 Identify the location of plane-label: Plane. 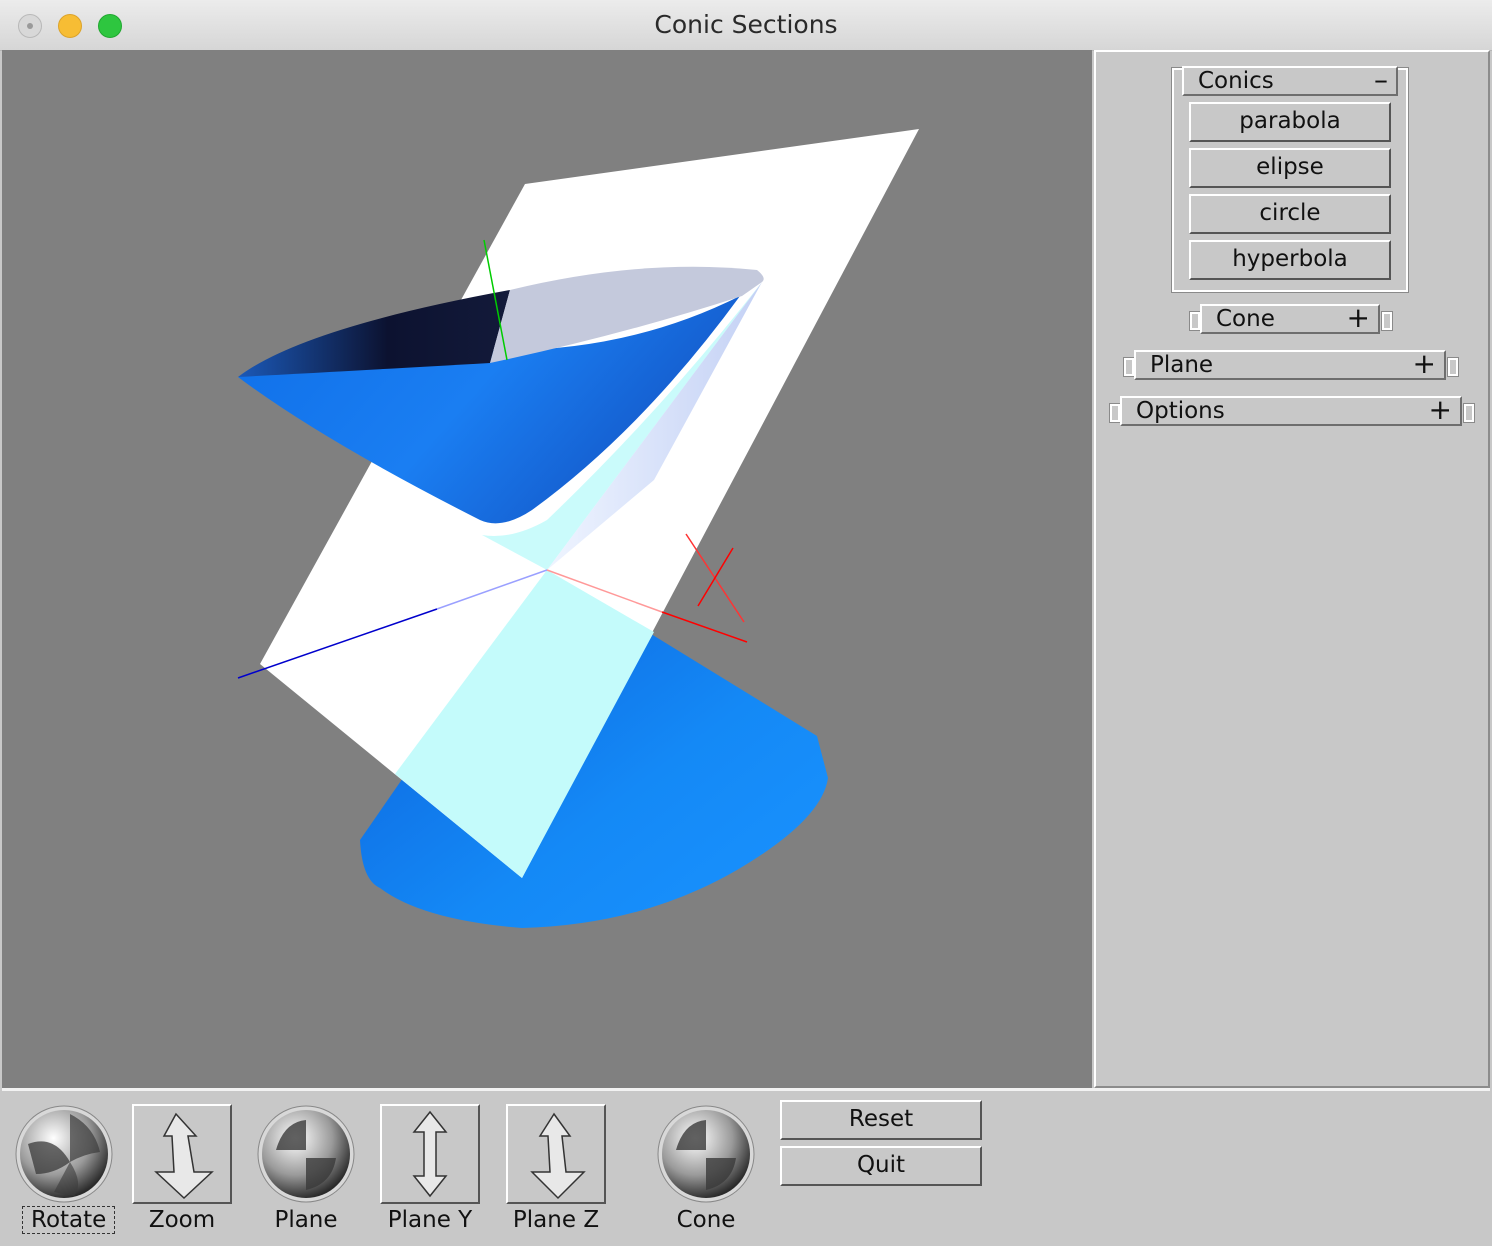
(306, 1220).